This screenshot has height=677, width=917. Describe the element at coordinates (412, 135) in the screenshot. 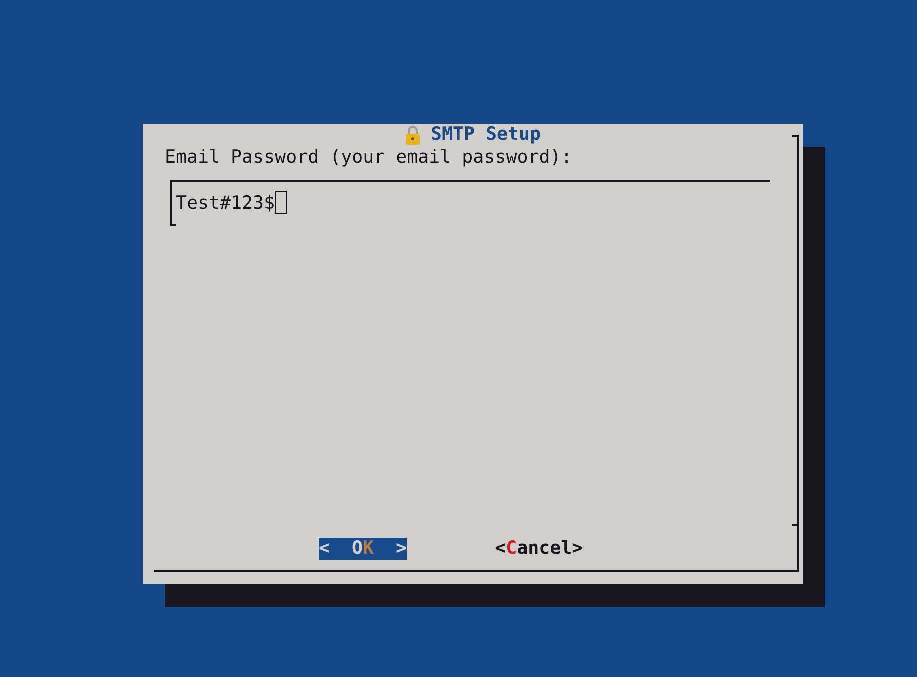

I see `padlock-icon` at that location.